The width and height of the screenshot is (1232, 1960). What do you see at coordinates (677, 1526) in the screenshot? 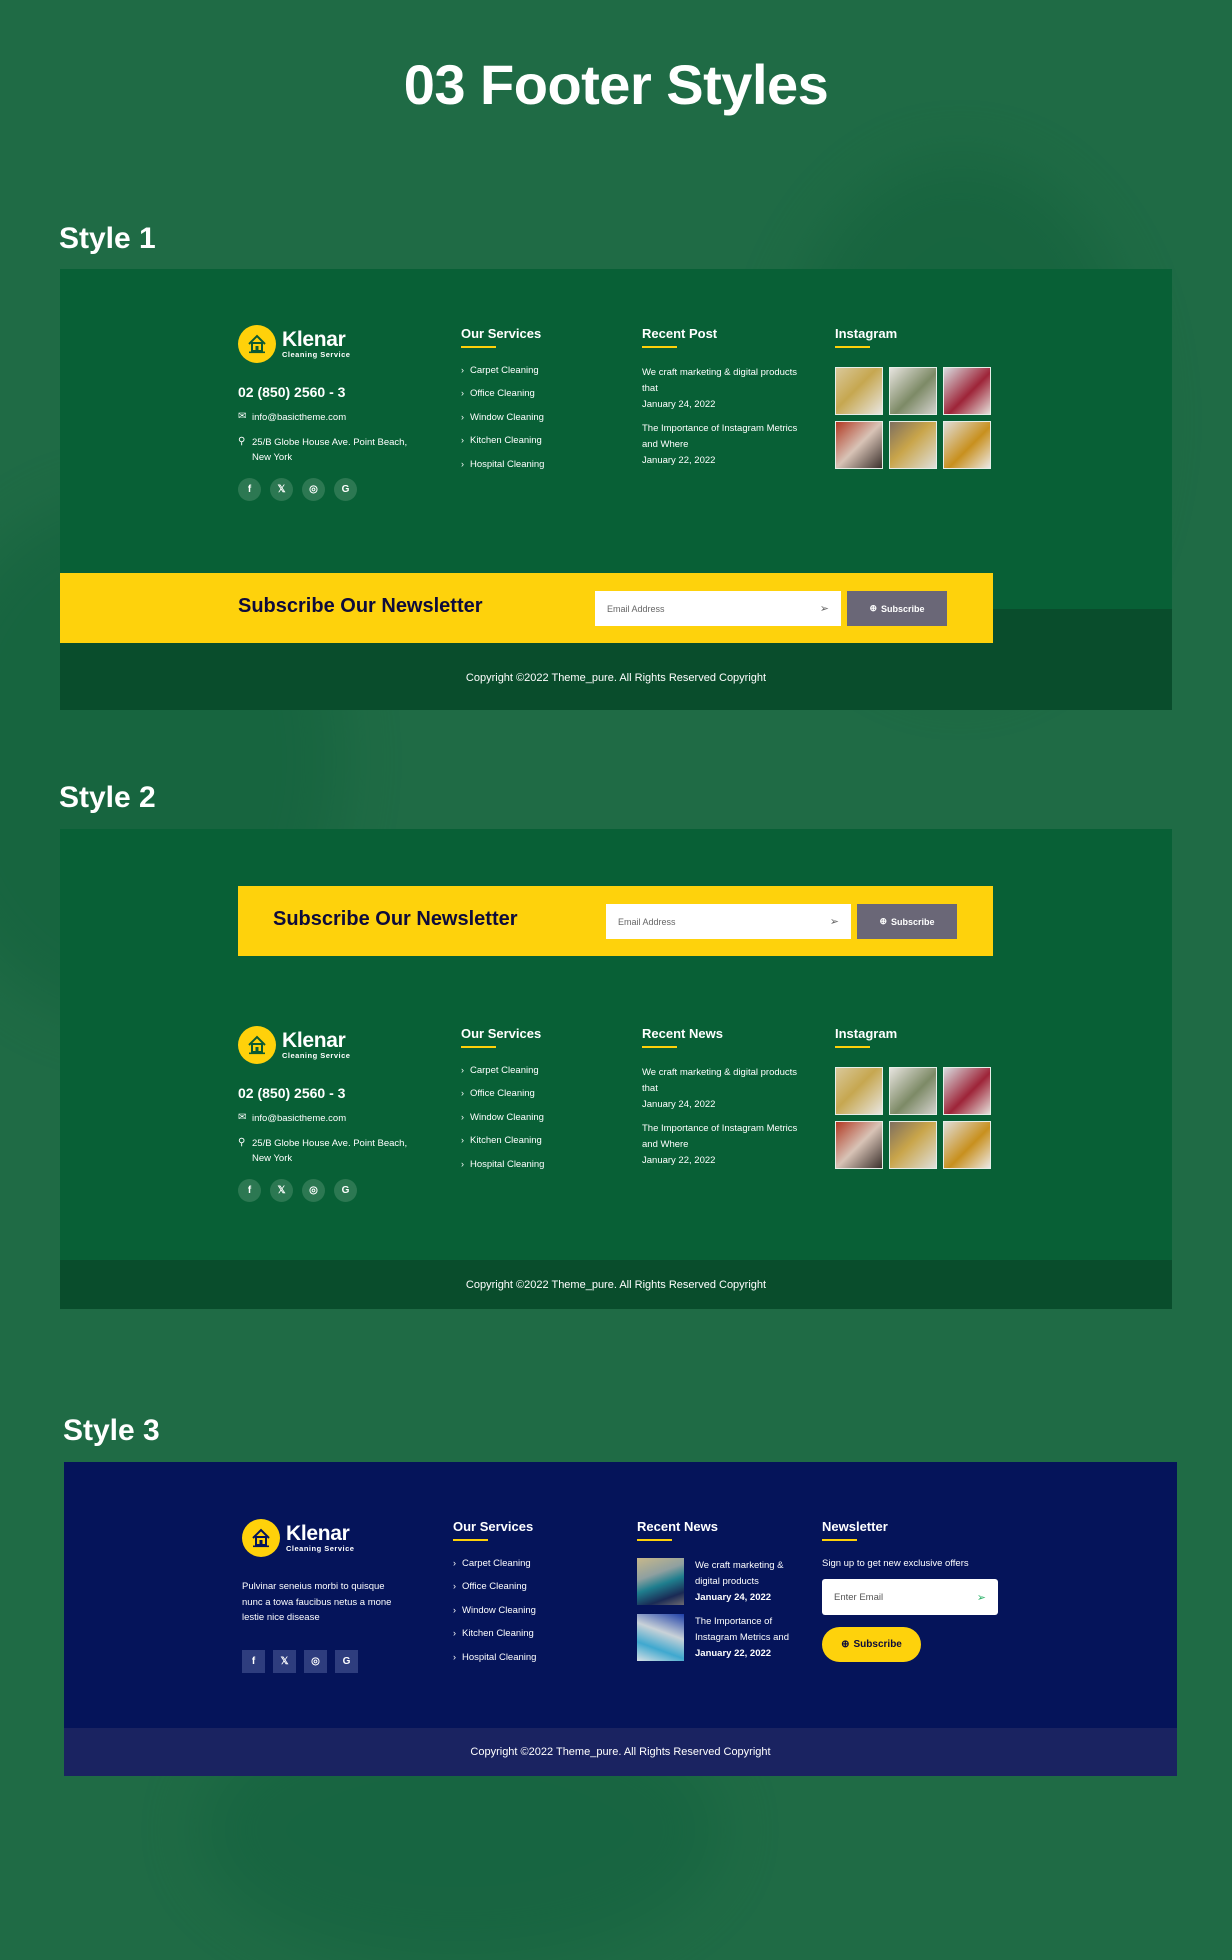
I see `recent-news-title: Recent News` at bounding box center [677, 1526].